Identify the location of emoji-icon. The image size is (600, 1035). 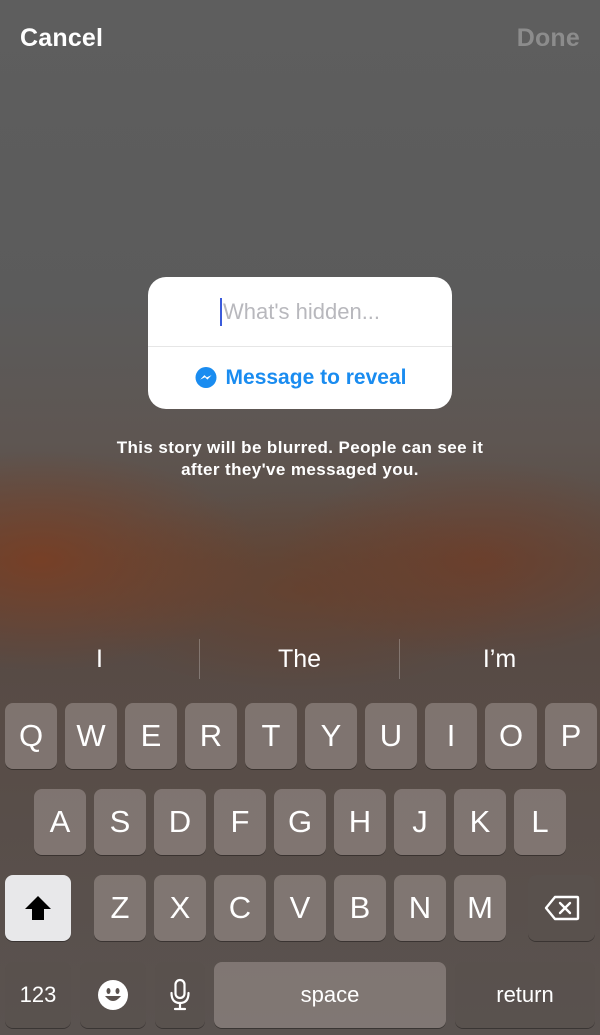
(113, 995).